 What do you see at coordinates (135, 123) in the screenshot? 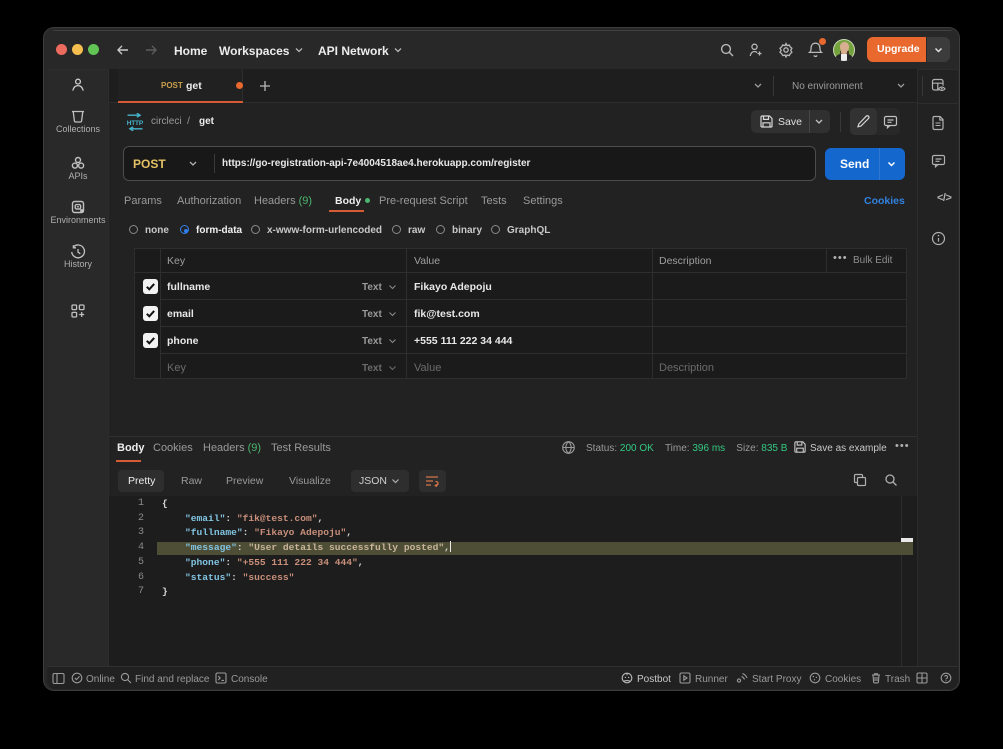
I see `svg-text: HTTP` at bounding box center [135, 123].